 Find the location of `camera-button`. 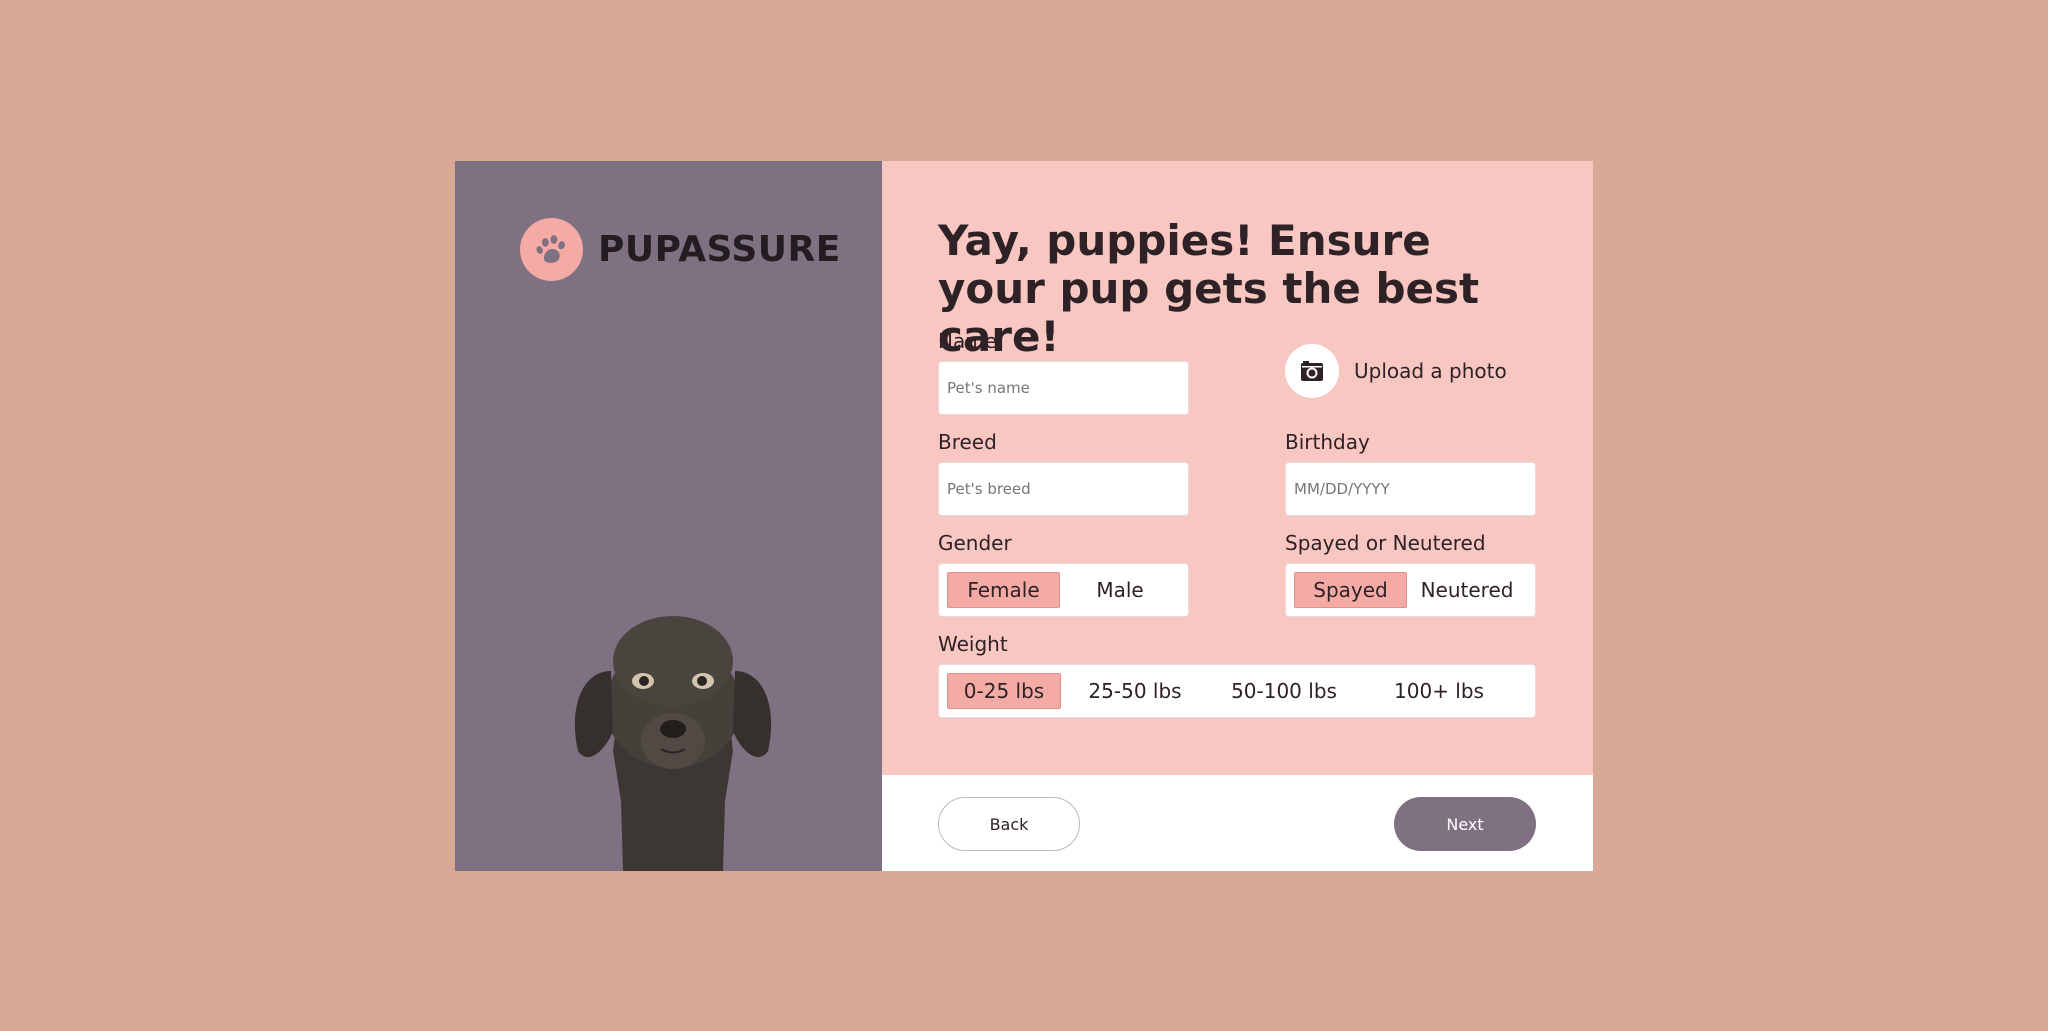

camera-button is located at coordinates (1312, 371).